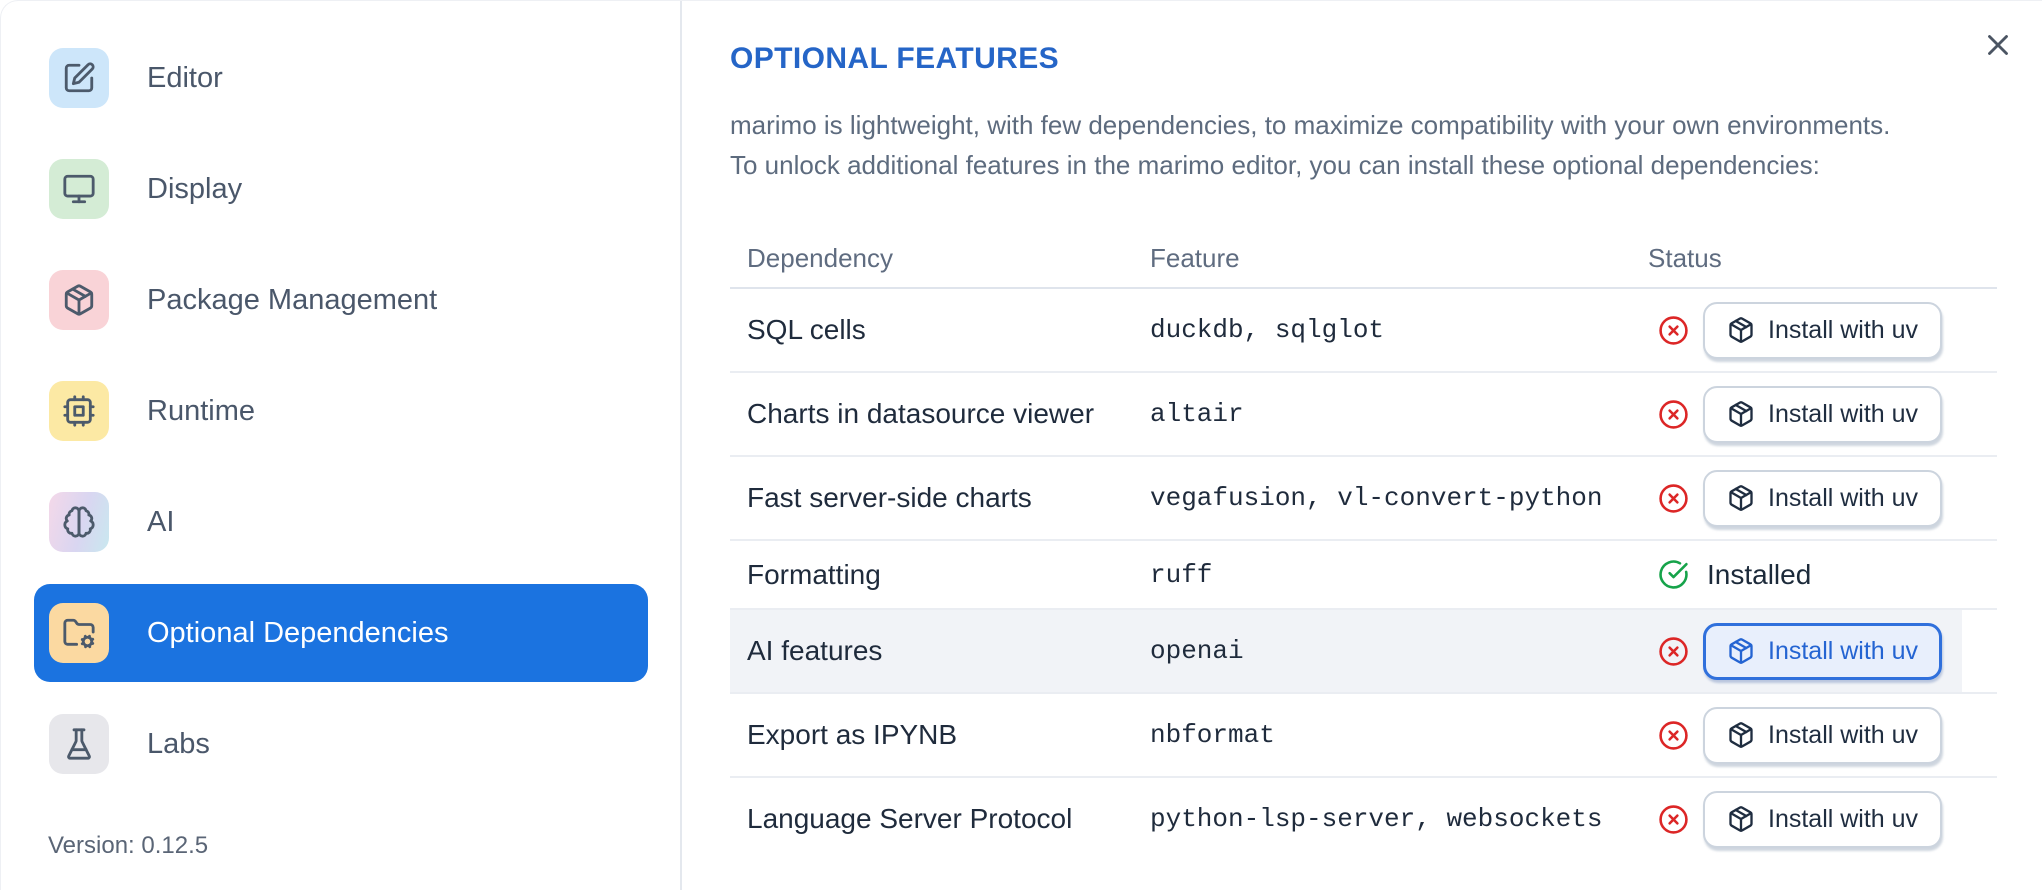 The height and width of the screenshot is (890, 2042). What do you see at coordinates (1363, 736) in the screenshot?
I see `table-row: Export as IPYNB nbformat Install with uv` at bounding box center [1363, 736].